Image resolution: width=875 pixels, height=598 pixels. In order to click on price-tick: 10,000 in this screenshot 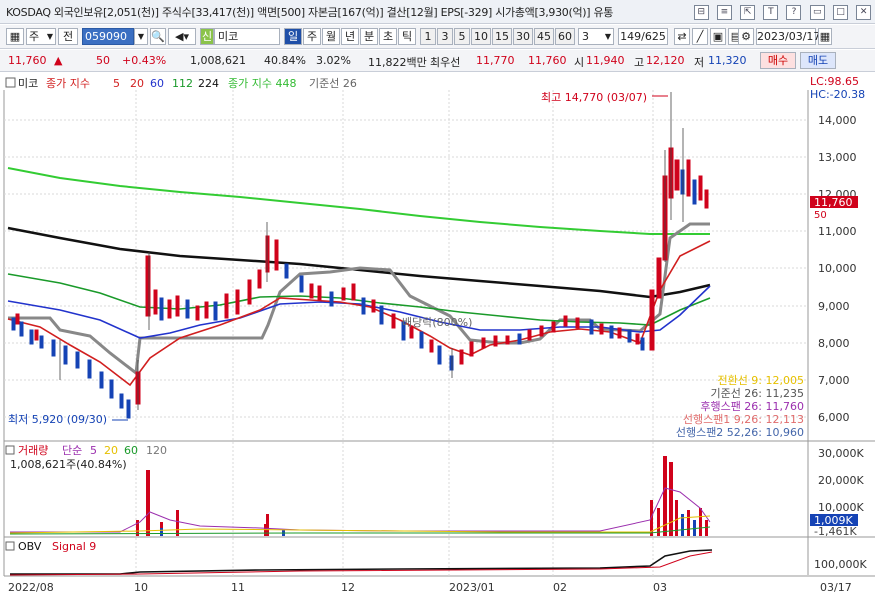, I will do `click(837, 268)`.